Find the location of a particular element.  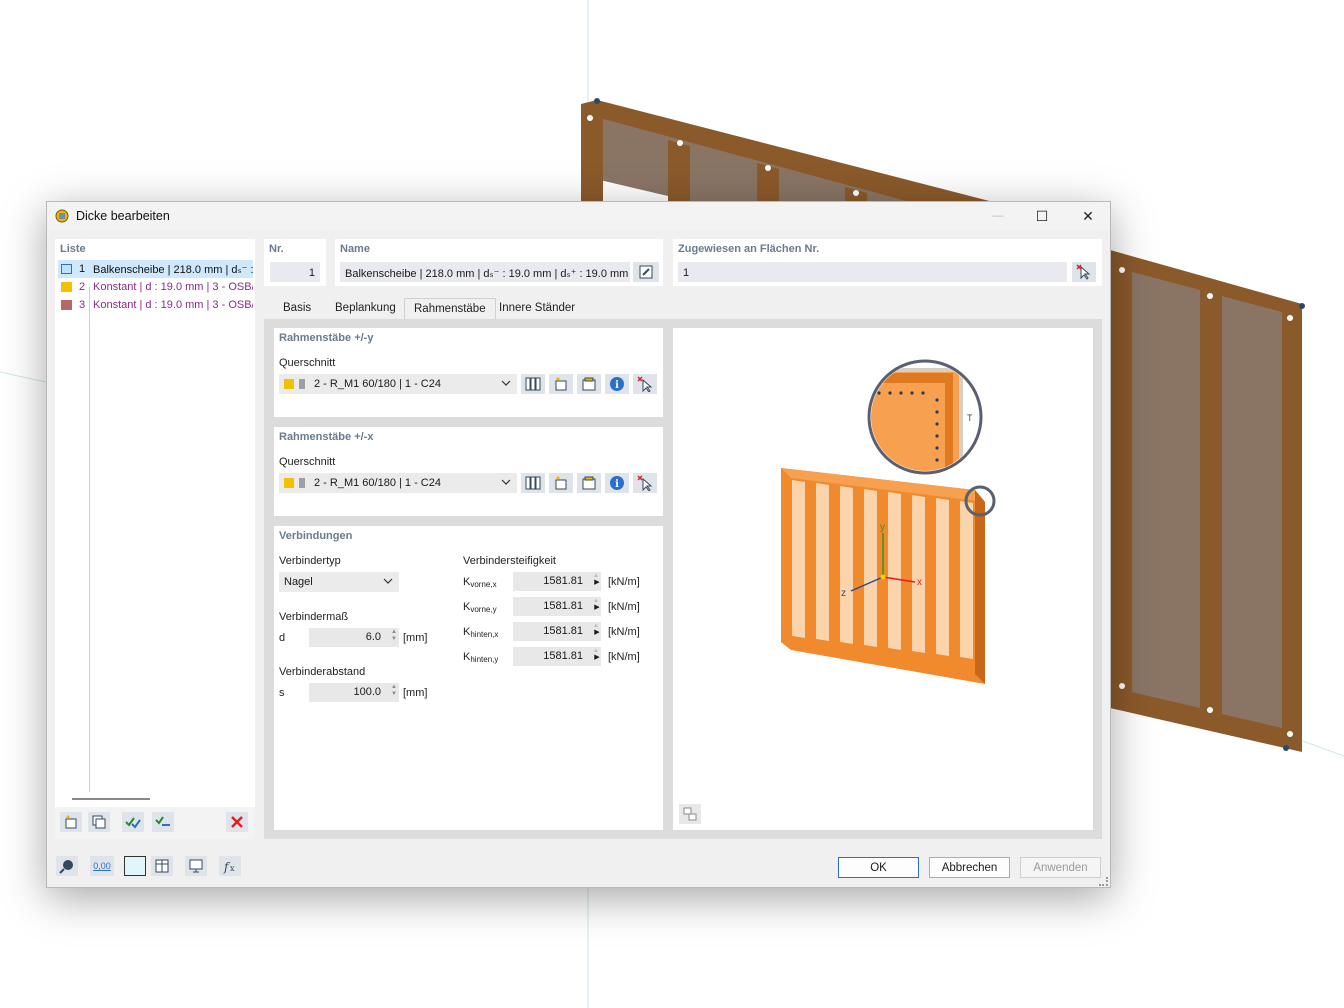

edit-name-button is located at coordinates (646, 272).